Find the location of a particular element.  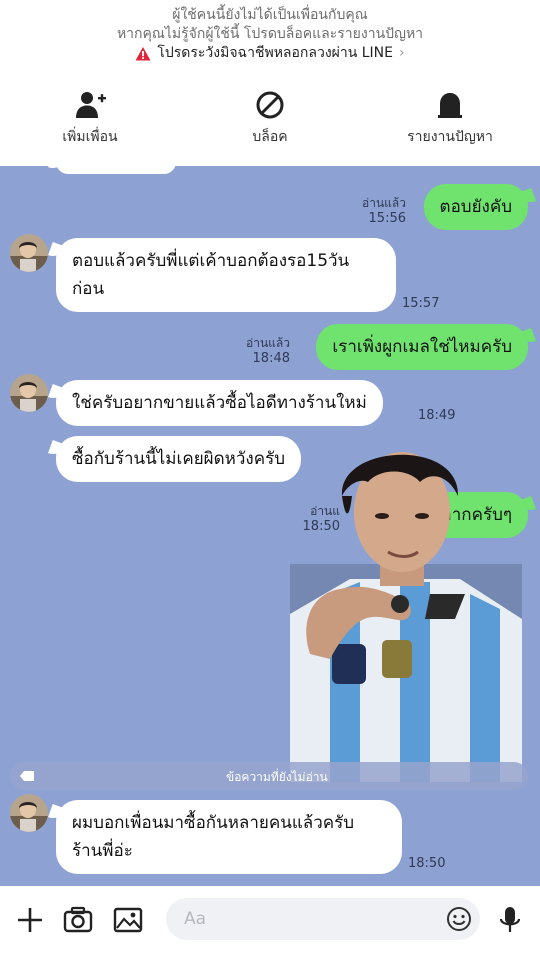

chevron-right-icon: › is located at coordinates (402, 53).